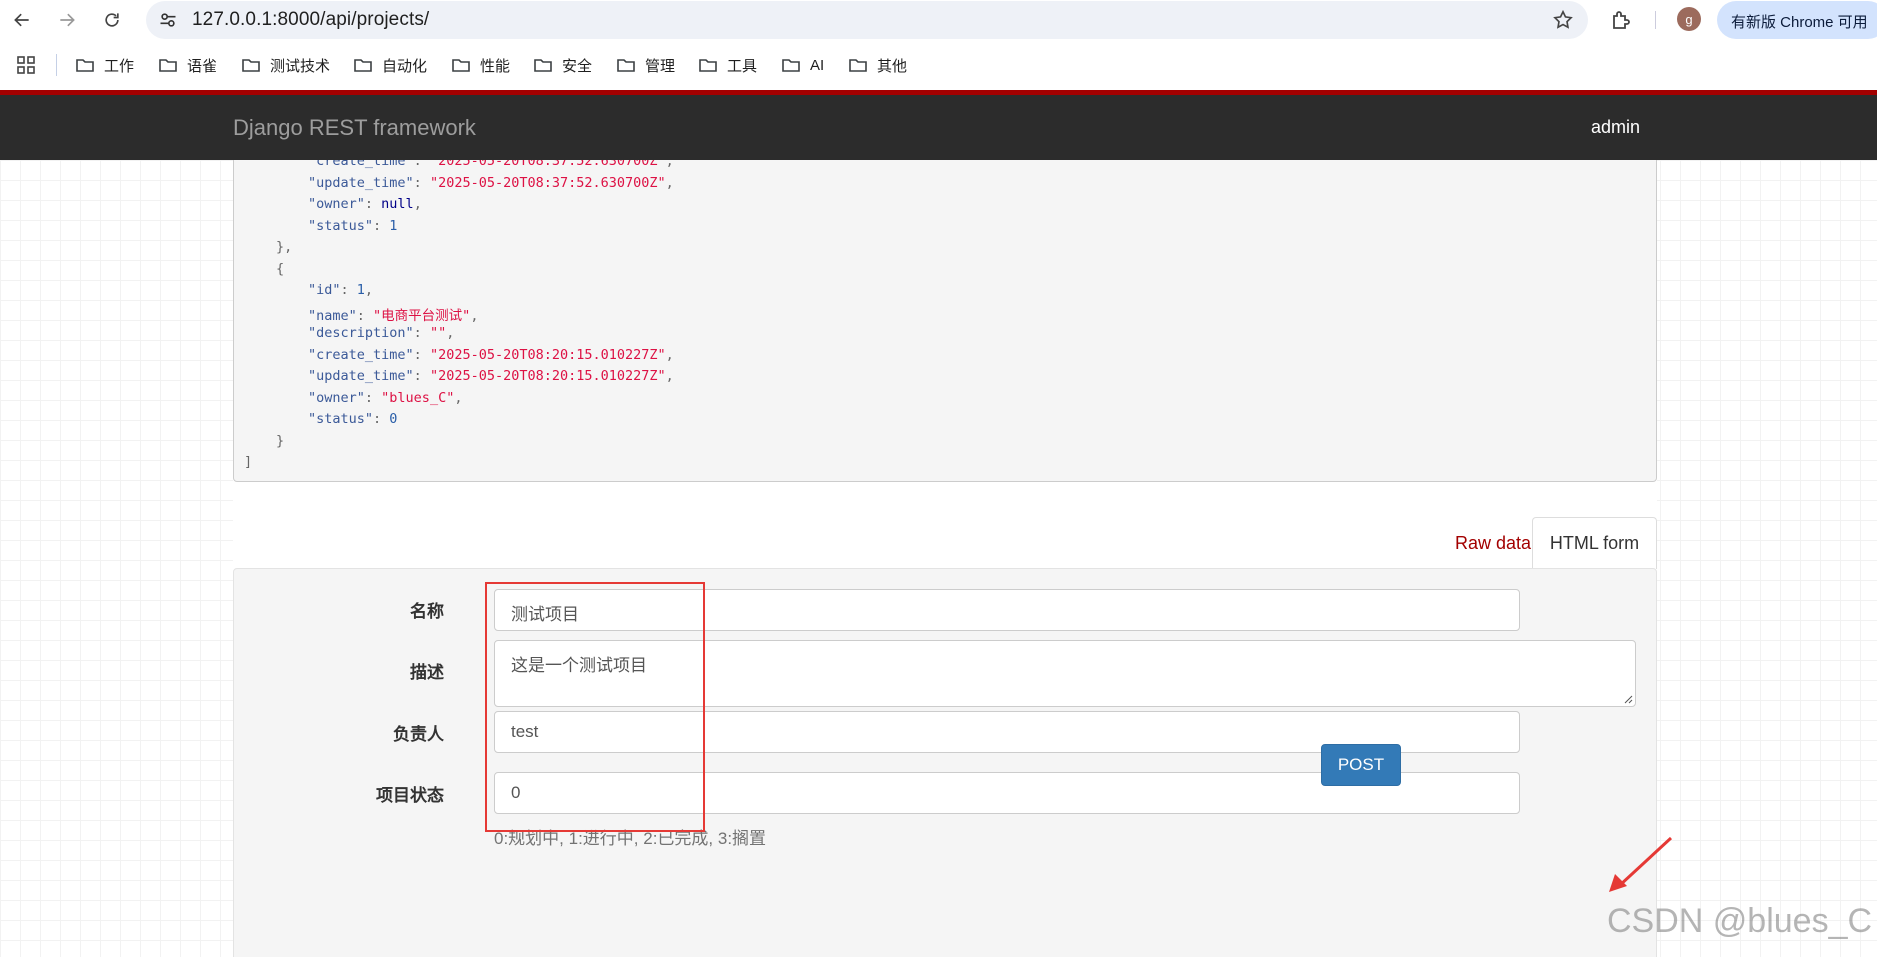 The image size is (1877, 957). What do you see at coordinates (410, 795) in the screenshot?
I see `status-label: 项目状态` at bounding box center [410, 795].